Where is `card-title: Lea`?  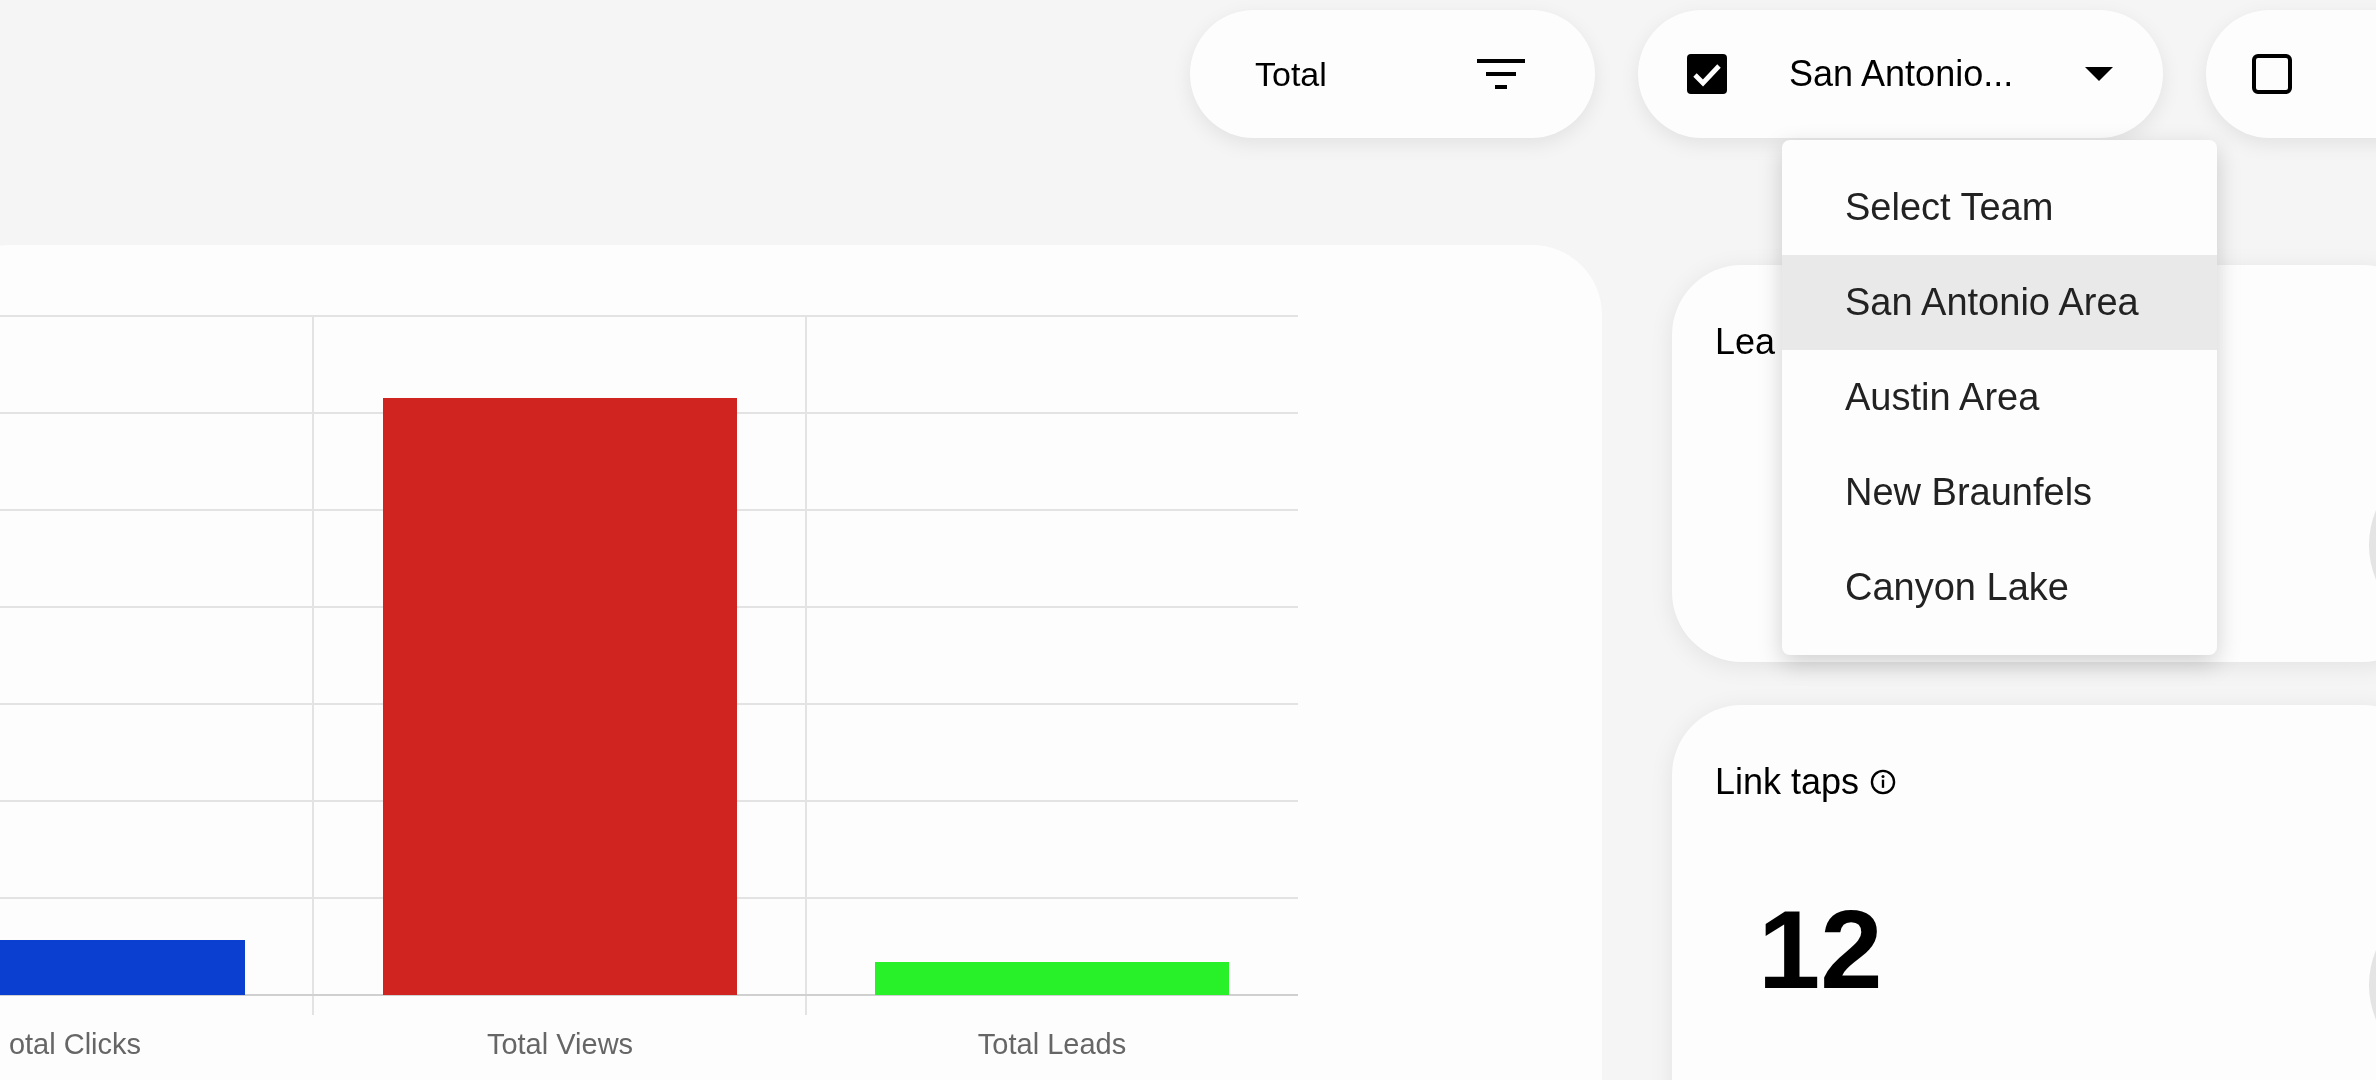 card-title: Lea is located at coordinates (1745, 342).